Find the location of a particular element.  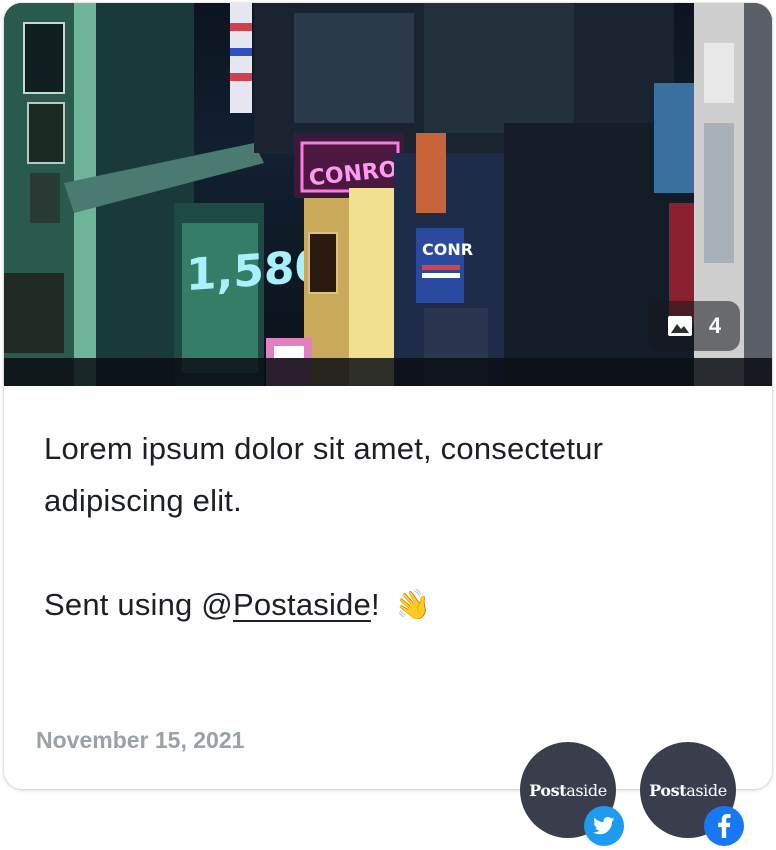

facebook-icon is located at coordinates (724, 826).